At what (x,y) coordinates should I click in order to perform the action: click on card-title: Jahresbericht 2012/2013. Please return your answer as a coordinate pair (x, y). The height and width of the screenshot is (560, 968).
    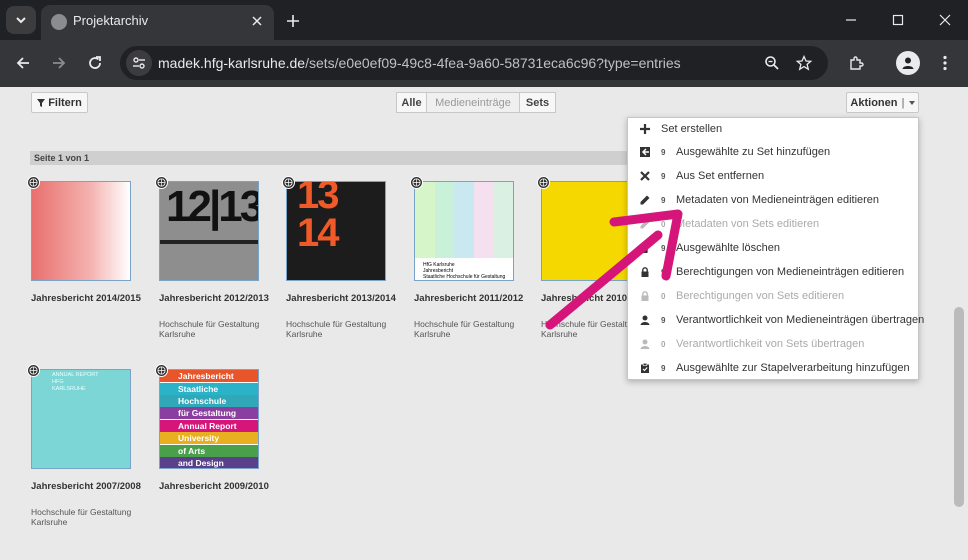
    Looking at the image, I should click on (214, 298).